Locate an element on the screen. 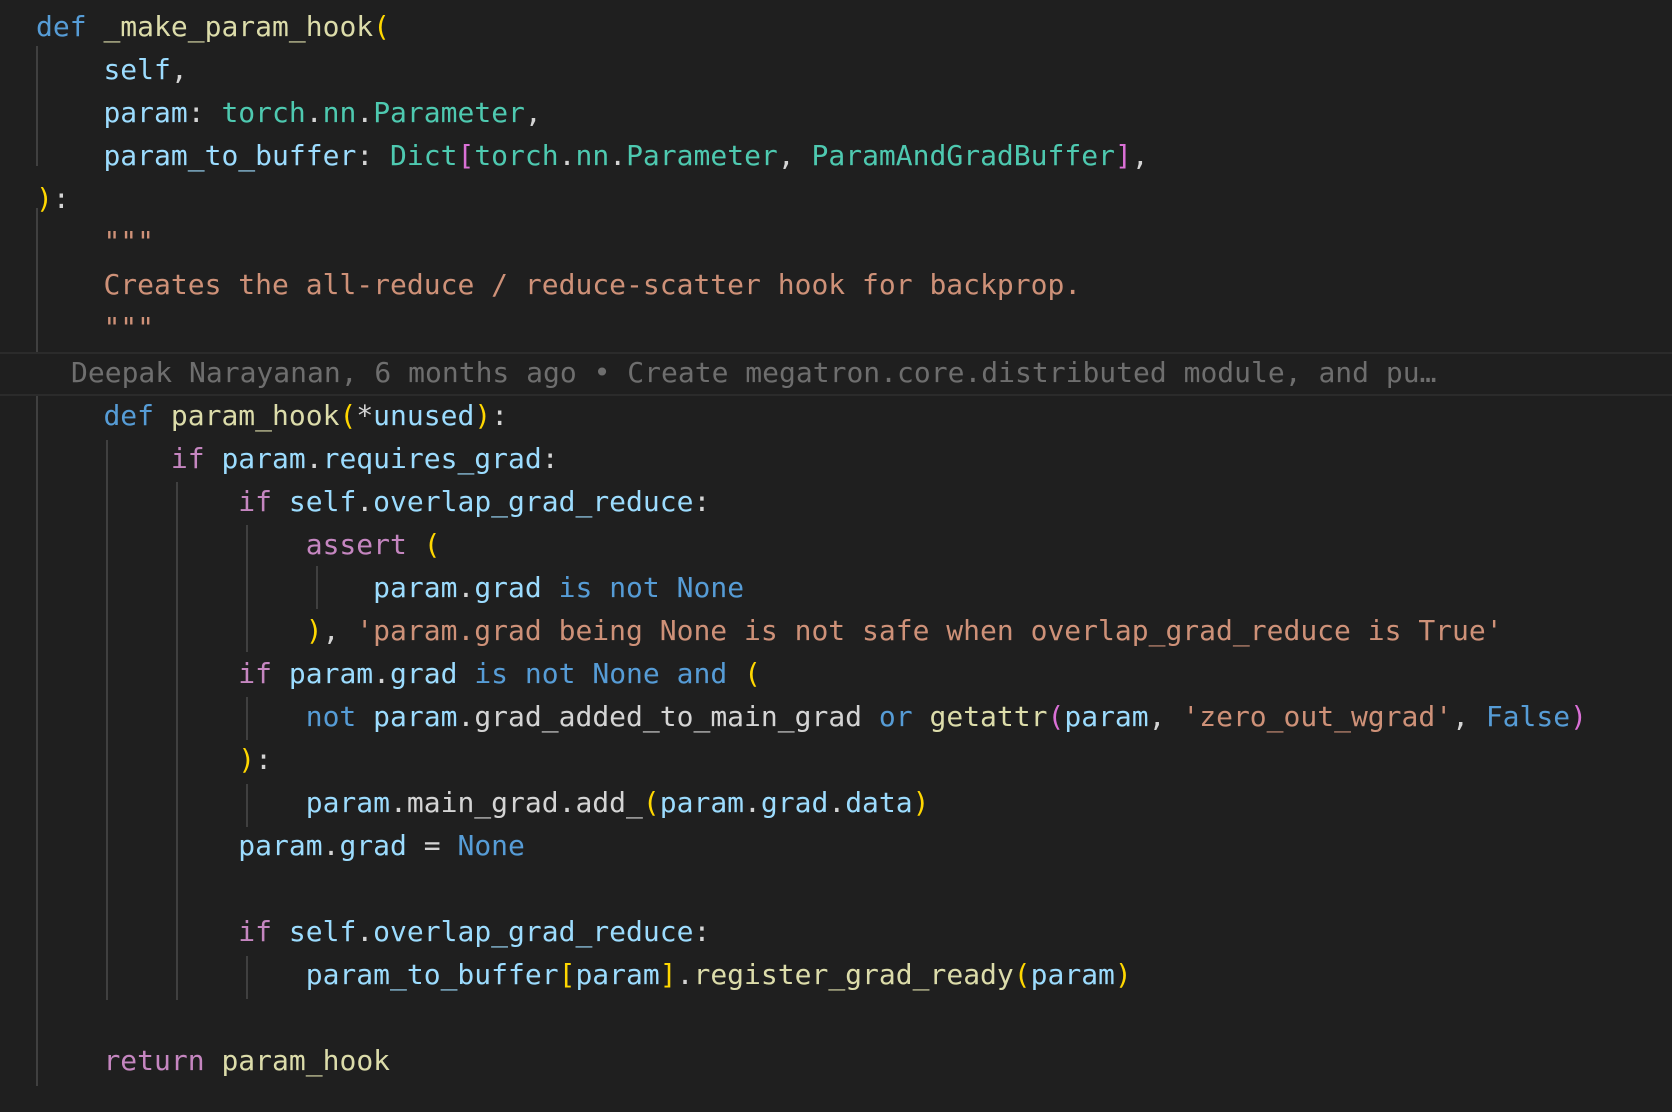  code-token: 'zero_out_wgrad' is located at coordinates (1317, 716).